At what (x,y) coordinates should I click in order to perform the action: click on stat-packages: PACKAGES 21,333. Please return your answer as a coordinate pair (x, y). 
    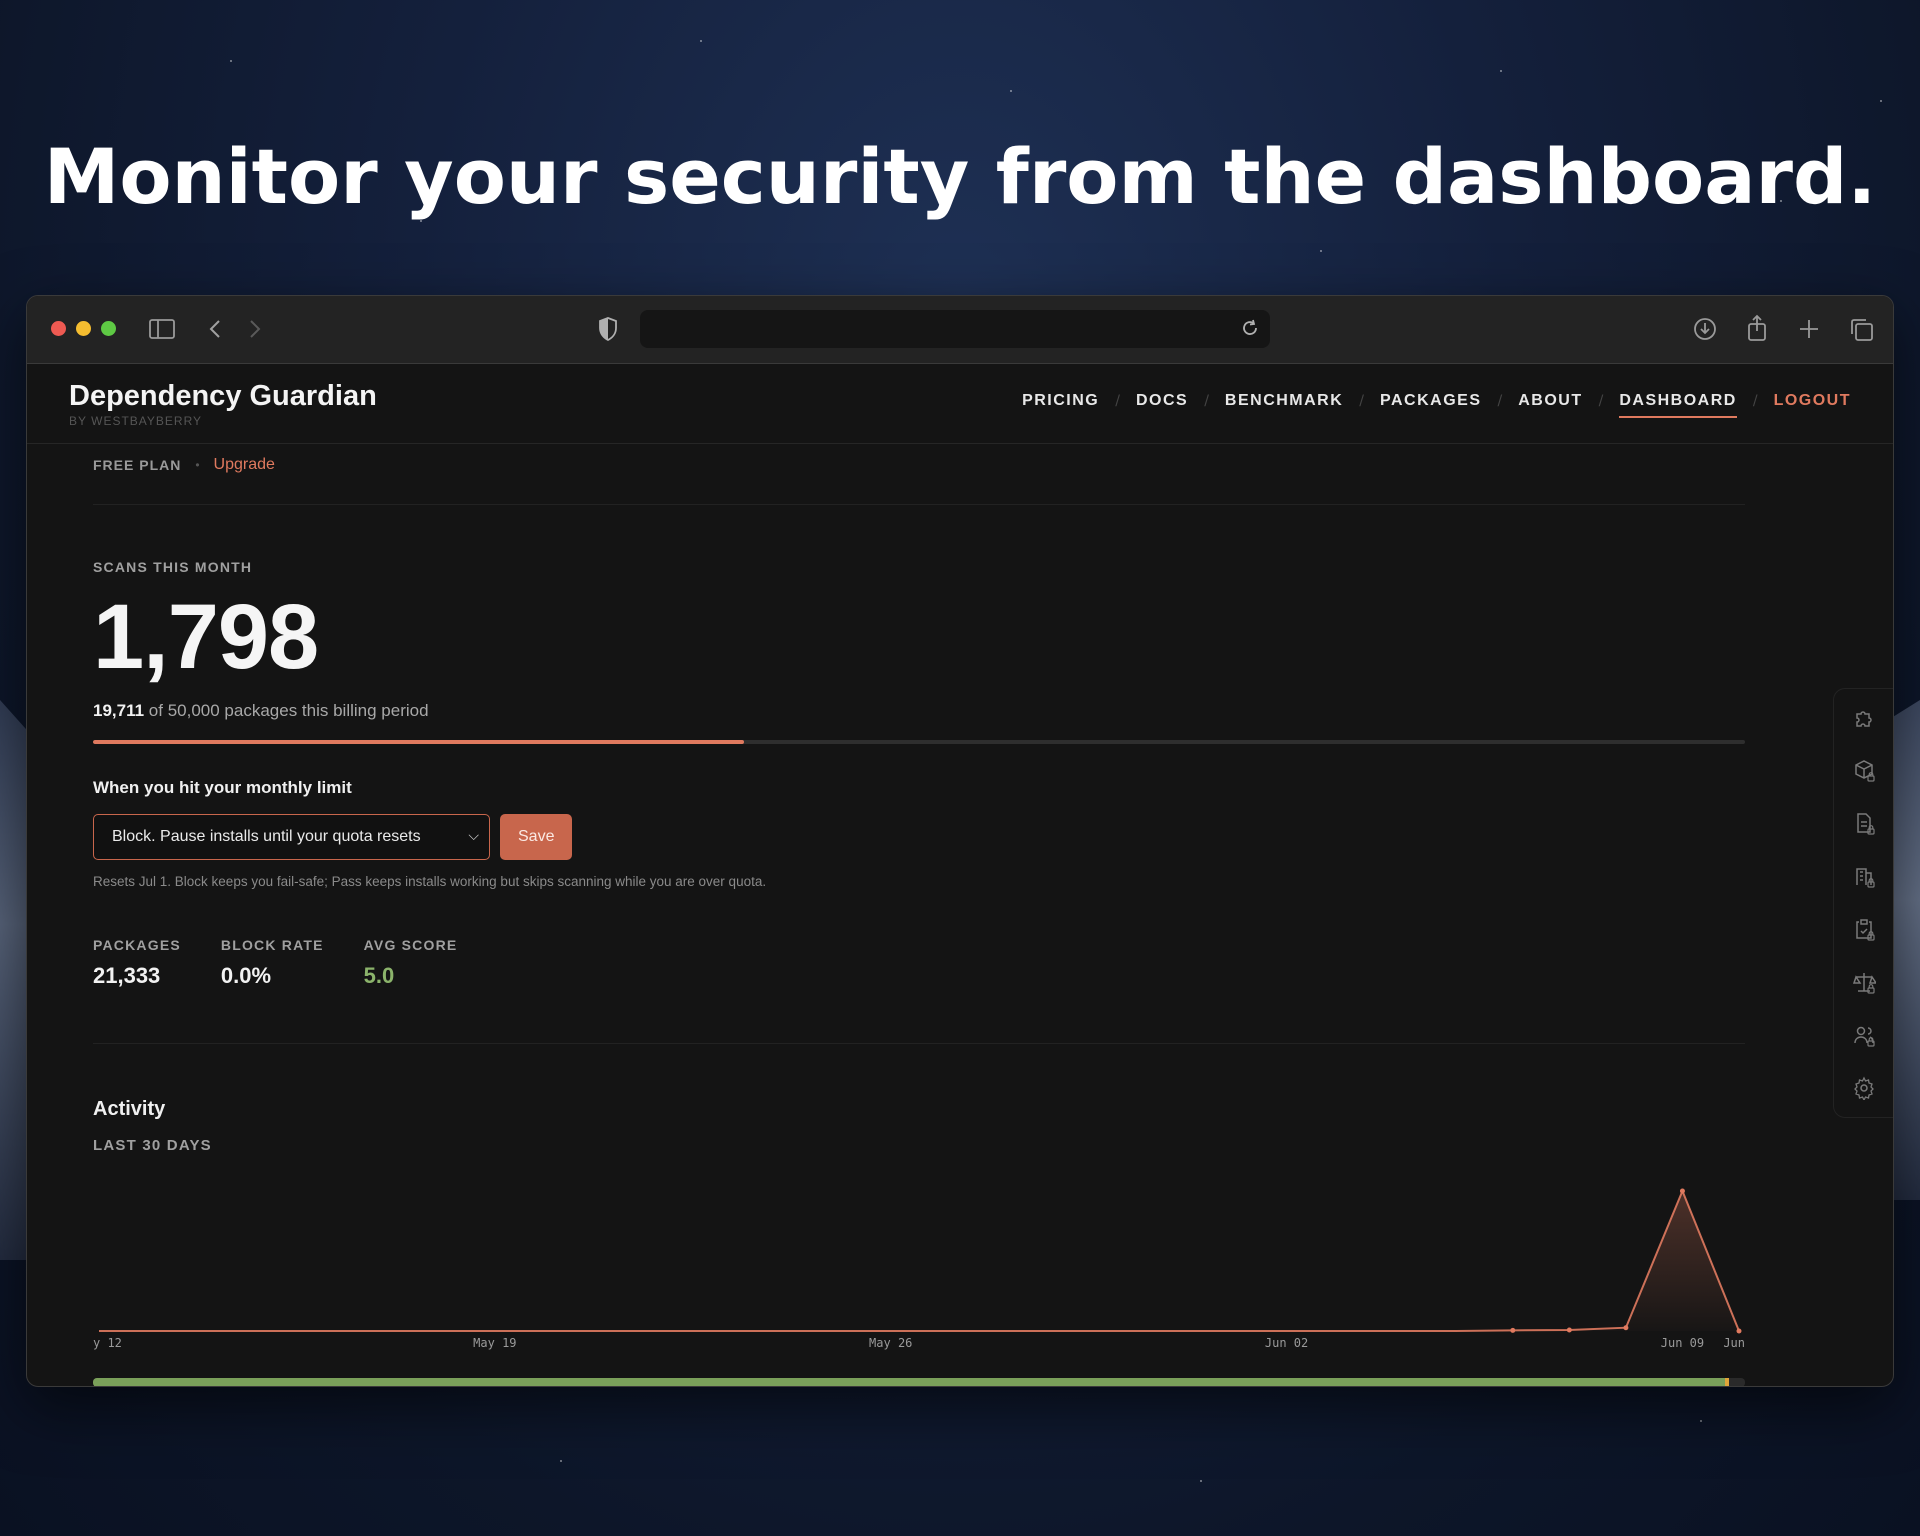
    Looking at the image, I should click on (137, 963).